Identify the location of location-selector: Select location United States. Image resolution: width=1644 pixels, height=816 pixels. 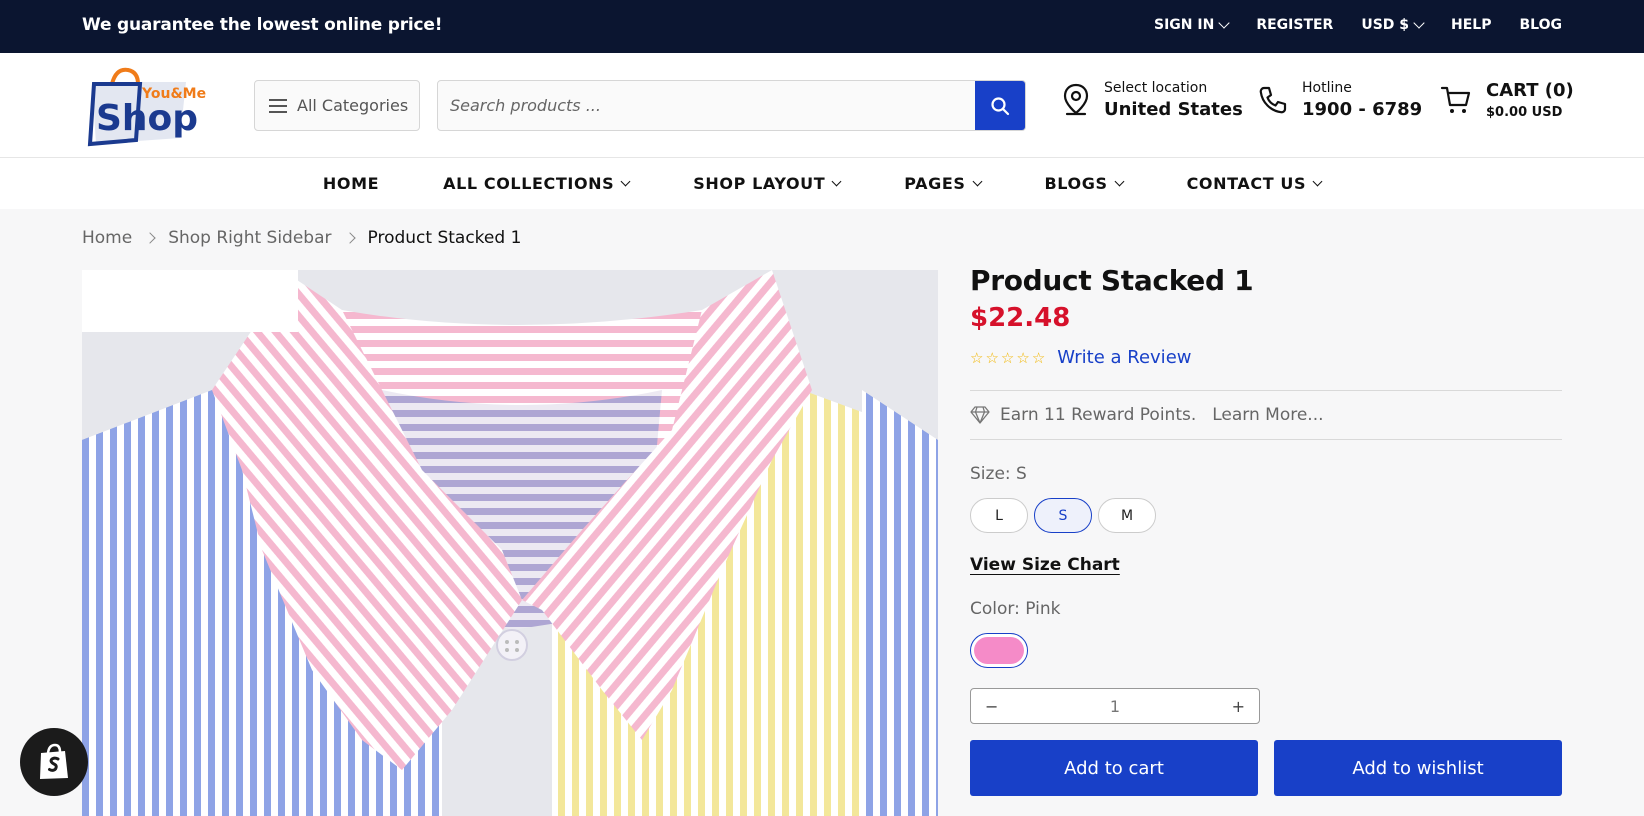
(1152, 100).